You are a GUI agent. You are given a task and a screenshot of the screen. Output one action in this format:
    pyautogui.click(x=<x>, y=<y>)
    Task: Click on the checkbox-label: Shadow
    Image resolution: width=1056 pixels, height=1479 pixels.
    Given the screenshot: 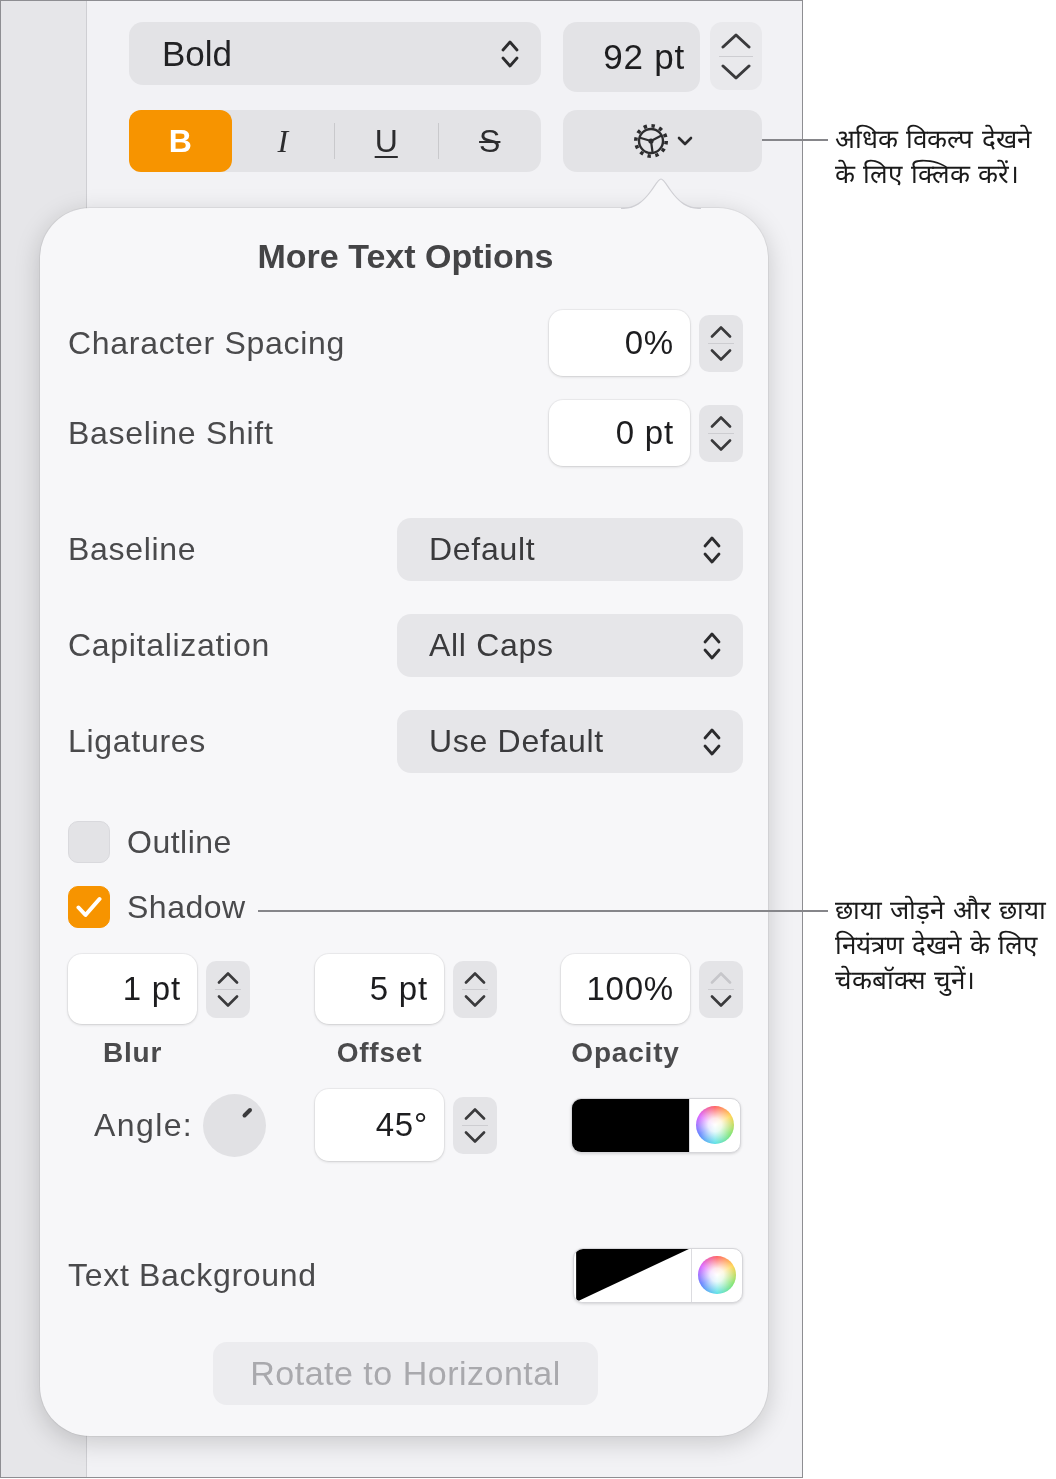 What is the action you would take?
    pyautogui.click(x=186, y=907)
    